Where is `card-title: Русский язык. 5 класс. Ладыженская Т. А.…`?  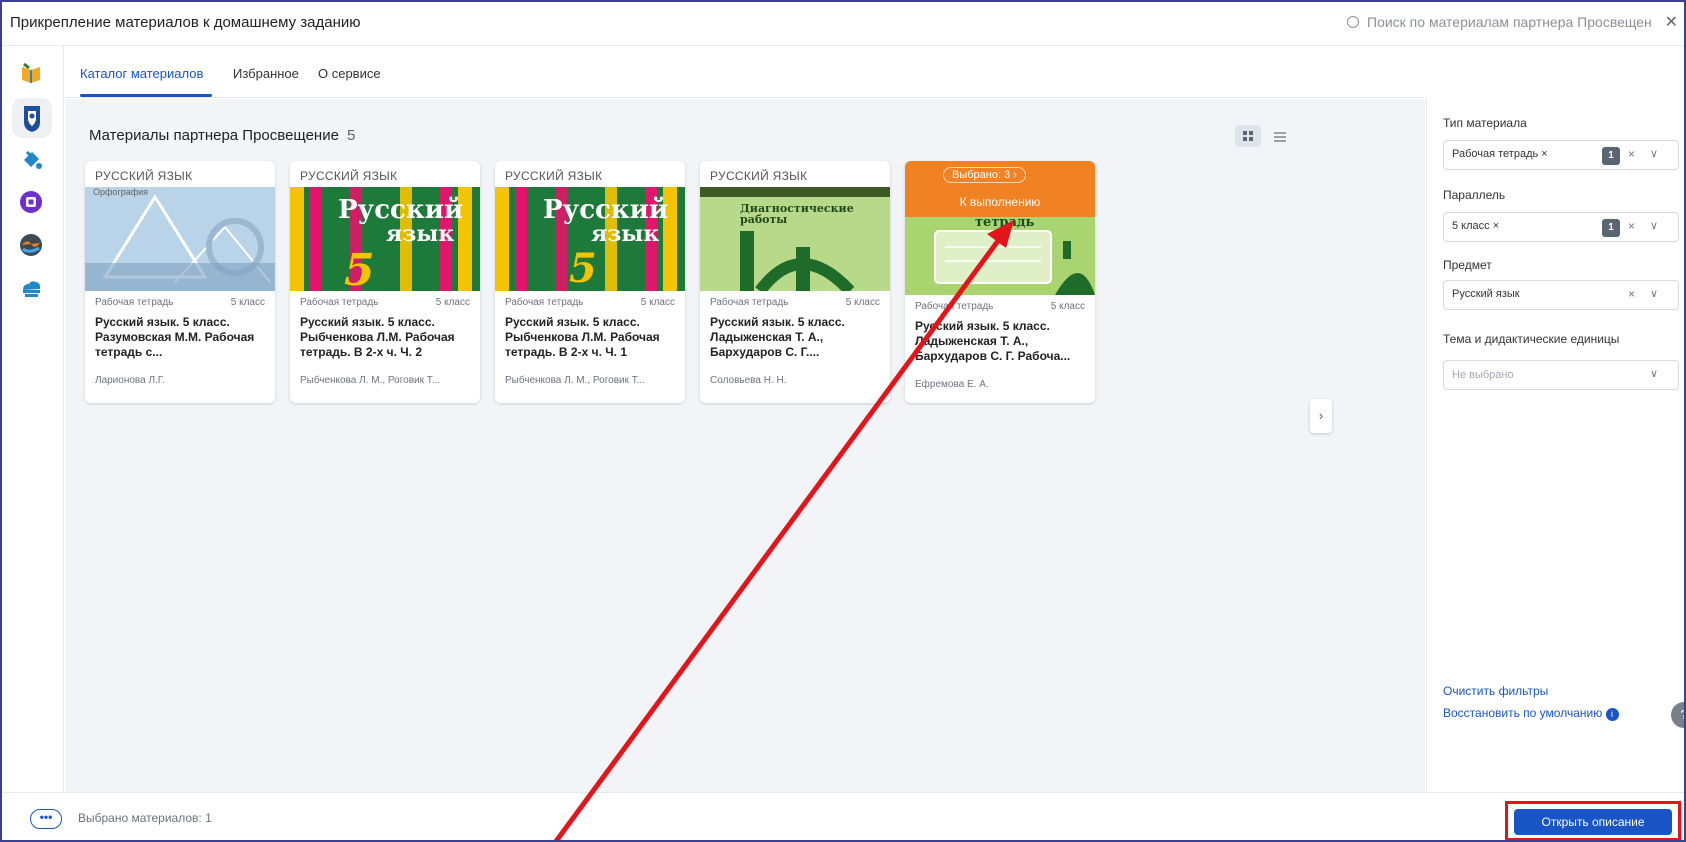 card-title: Русский язык. 5 класс. Ладыженская Т. А.… is located at coordinates (993, 341).